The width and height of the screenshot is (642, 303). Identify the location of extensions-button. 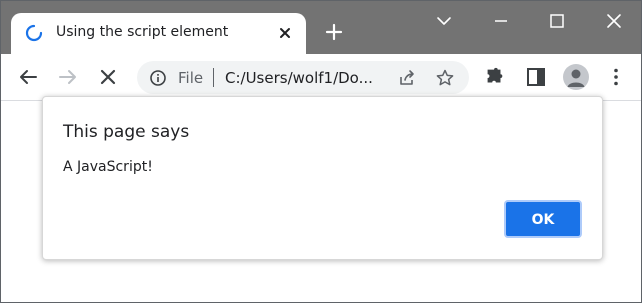
(496, 77).